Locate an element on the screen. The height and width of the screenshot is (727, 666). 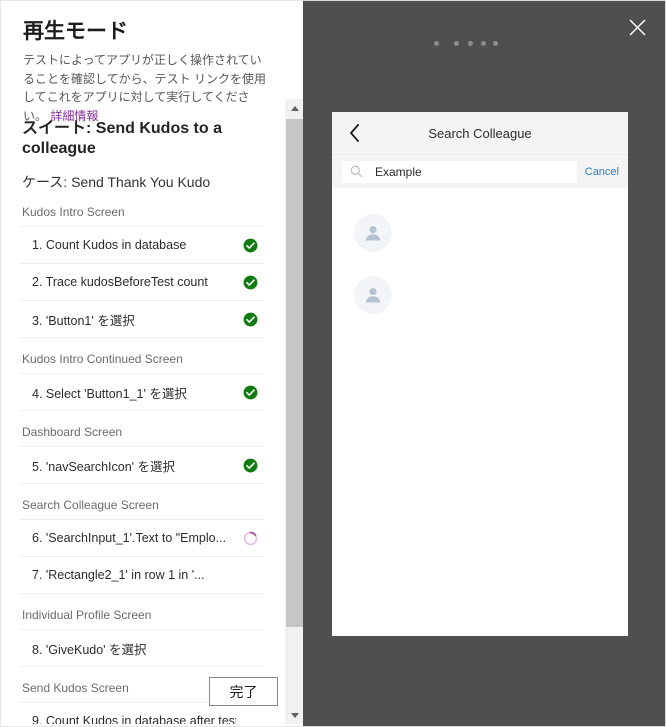
test-step-row: 4. Select 'Button1_1' を選択 is located at coordinates (142, 392).